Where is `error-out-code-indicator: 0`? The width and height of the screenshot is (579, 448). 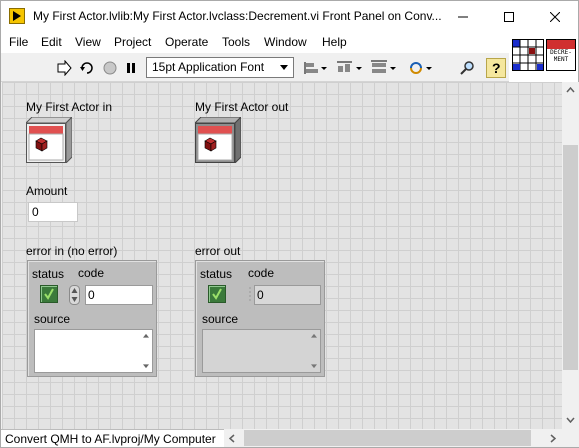 error-out-code-indicator: 0 is located at coordinates (287, 295).